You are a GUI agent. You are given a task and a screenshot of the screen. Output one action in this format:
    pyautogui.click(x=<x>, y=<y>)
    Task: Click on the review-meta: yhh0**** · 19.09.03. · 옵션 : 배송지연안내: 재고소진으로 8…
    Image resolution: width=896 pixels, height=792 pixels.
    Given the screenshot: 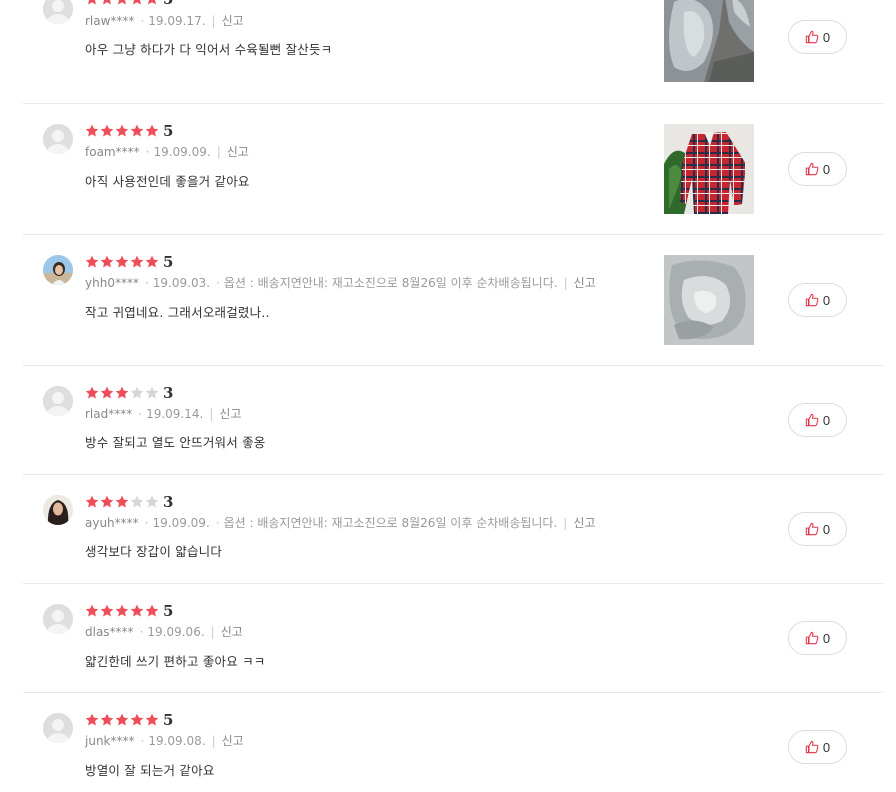 What is the action you would take?
    pyautogui.click(x=340, y=283)
    